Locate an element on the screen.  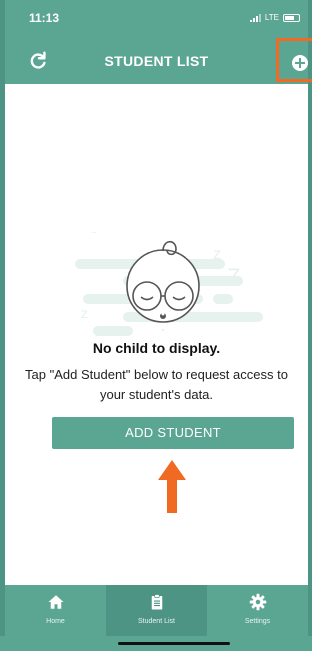
arrow-up-icon is located at coordinates (172, 486).